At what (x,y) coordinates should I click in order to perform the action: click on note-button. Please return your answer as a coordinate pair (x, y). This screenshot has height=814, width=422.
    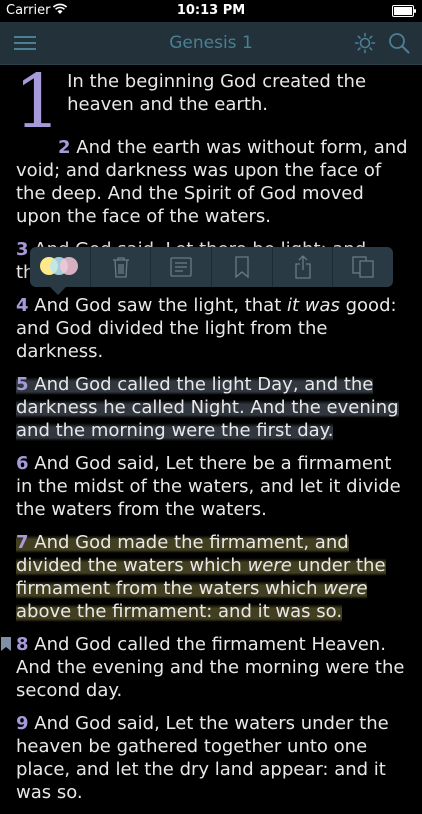
    Looking at the image, I should click on (182, 267).